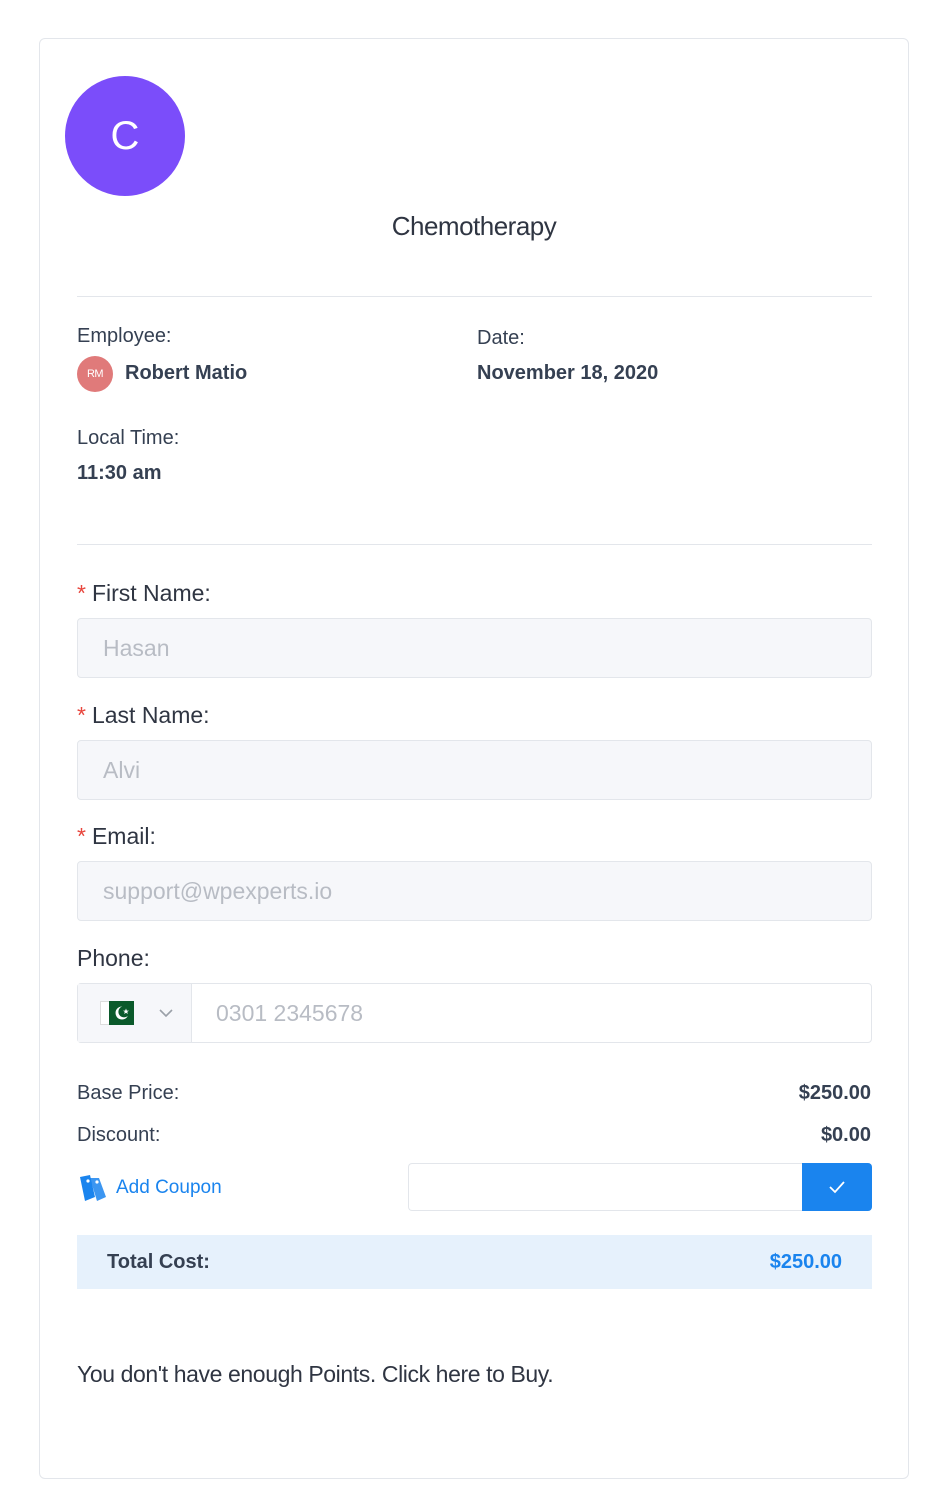  Describe the element at coordinates (135, 1013) in the screenshot. I see `country-selector` at that location.